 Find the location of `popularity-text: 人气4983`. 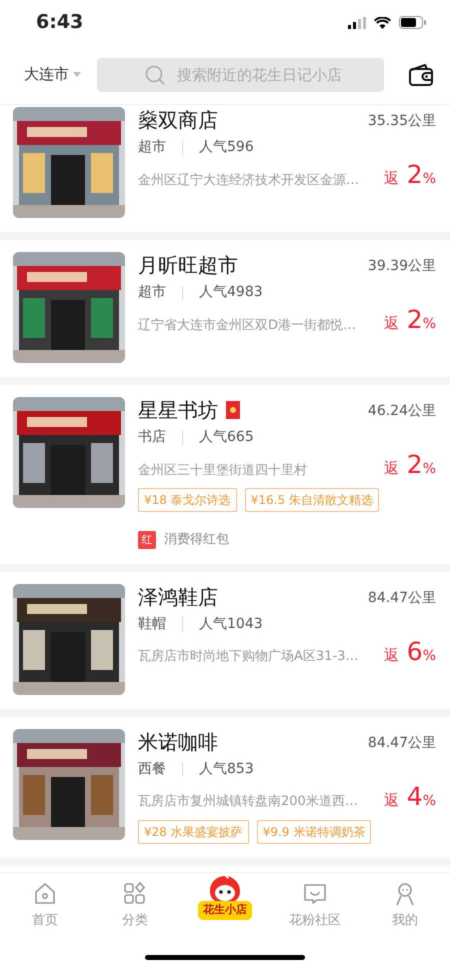

popularity-text: 人气4983 is located at coordinates (231, 292).